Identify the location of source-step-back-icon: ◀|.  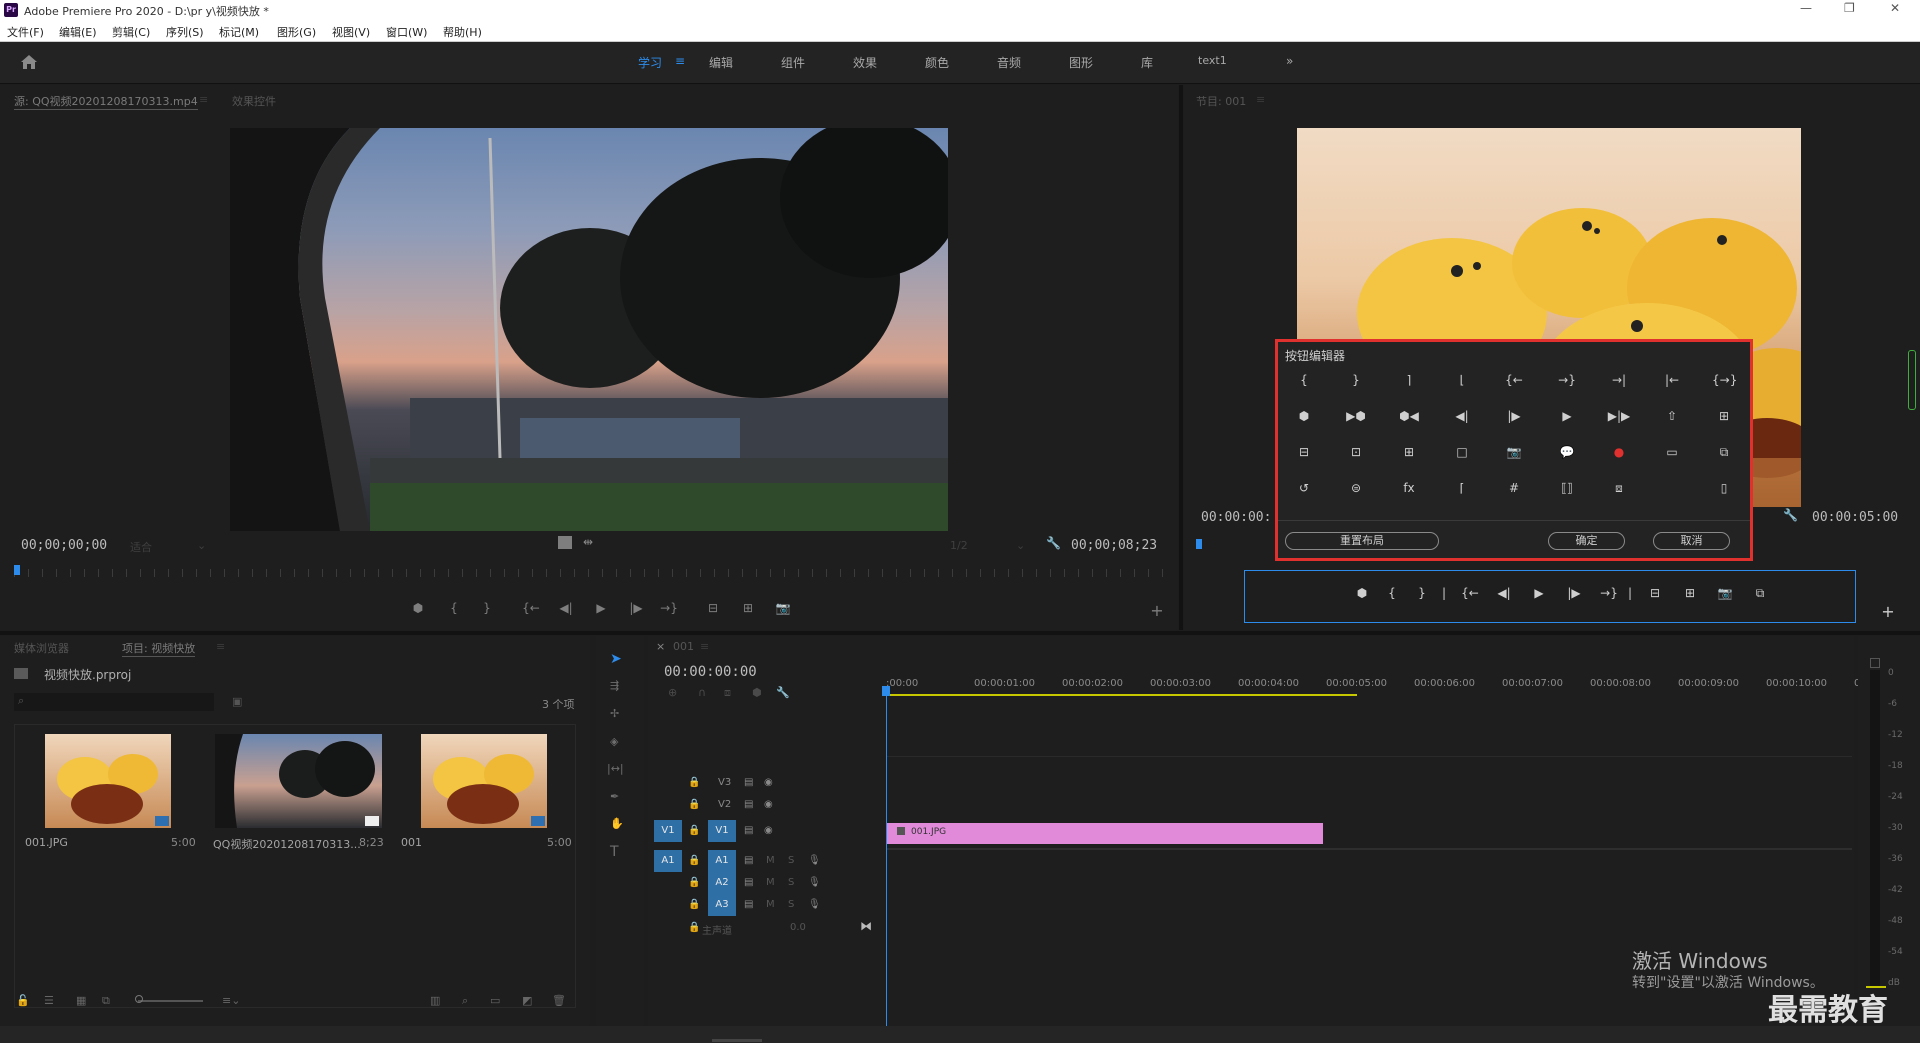
(566, 608).